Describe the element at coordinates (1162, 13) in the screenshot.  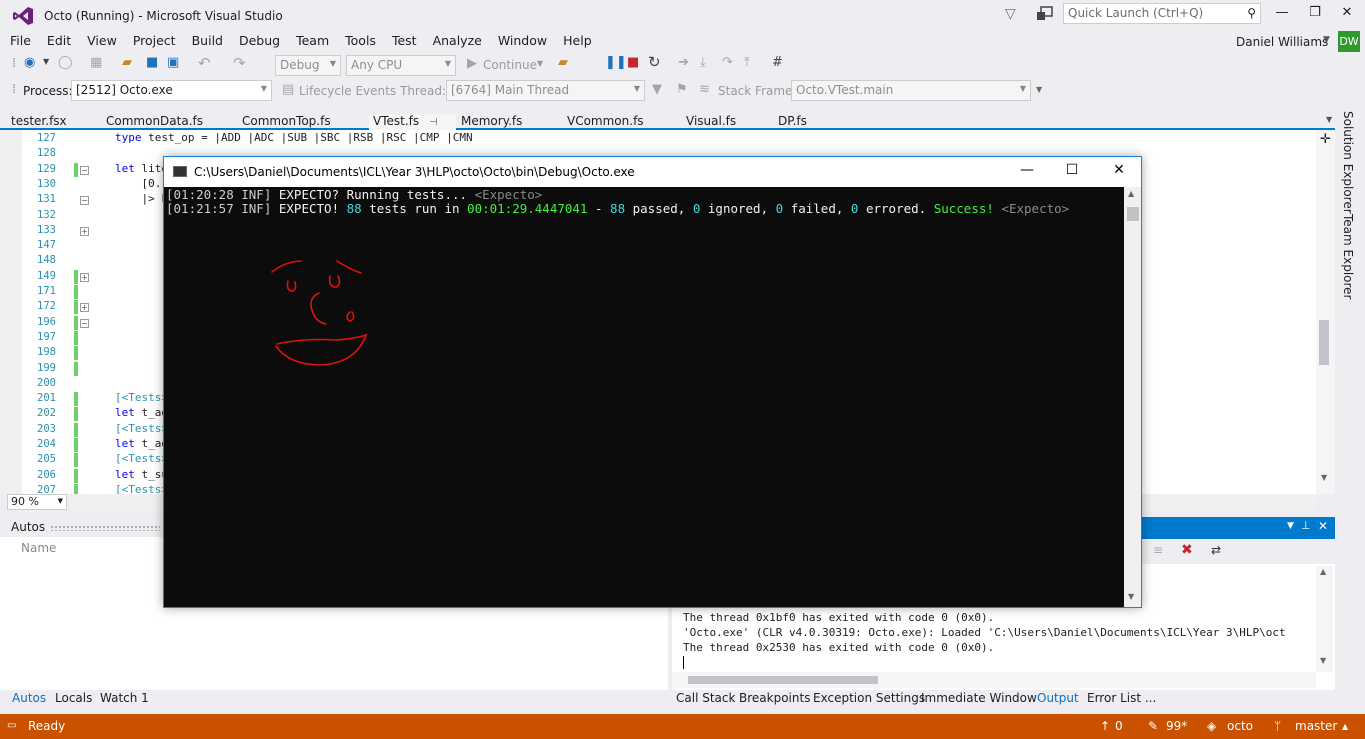
I see `quick-launch-input: Quick Launch (Ctrl+Q) ⚲` at that location.